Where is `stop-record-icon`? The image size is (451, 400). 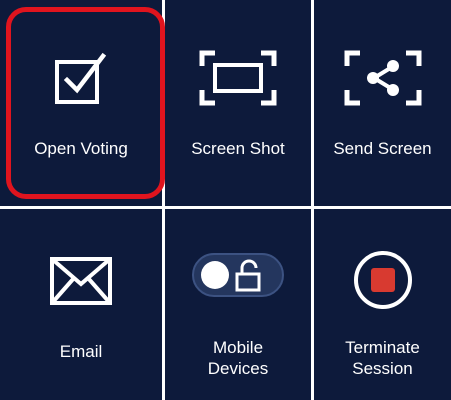 stop-record-icon is located at coordinates (383, 280).